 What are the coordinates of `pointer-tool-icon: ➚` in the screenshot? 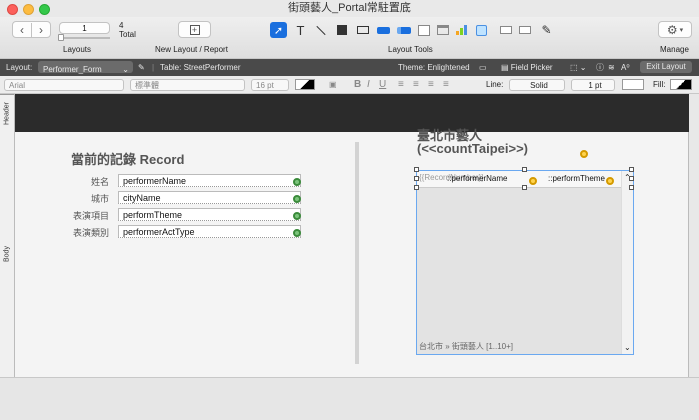 It's located at (278, 30).